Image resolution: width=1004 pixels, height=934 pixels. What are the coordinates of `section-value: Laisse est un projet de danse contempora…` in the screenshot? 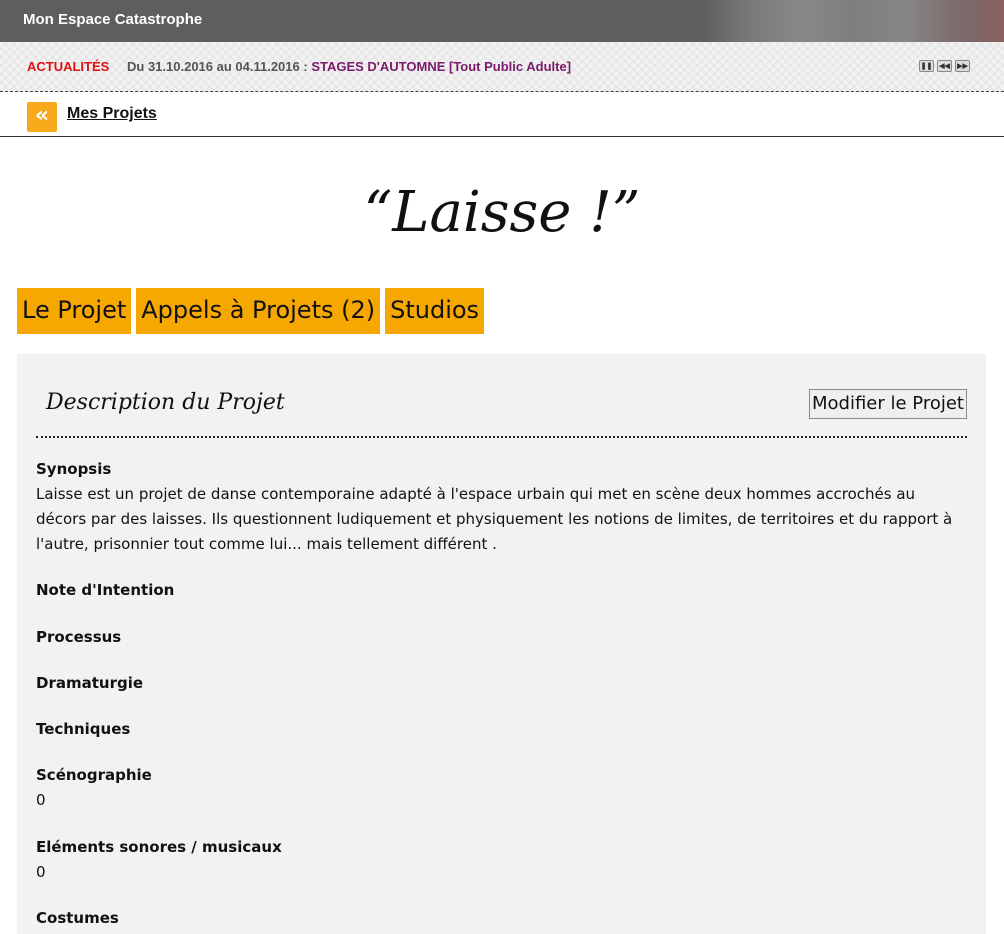 It's located at (494, 519).